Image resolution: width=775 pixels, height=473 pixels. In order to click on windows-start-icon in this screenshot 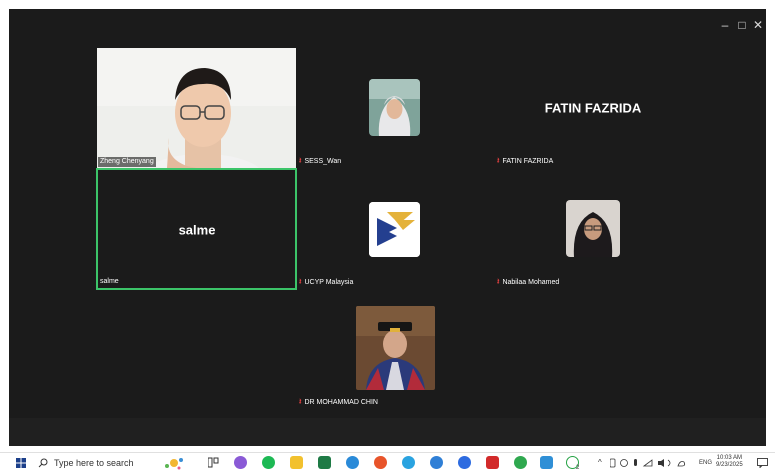, I will do `click(21, 463)`.